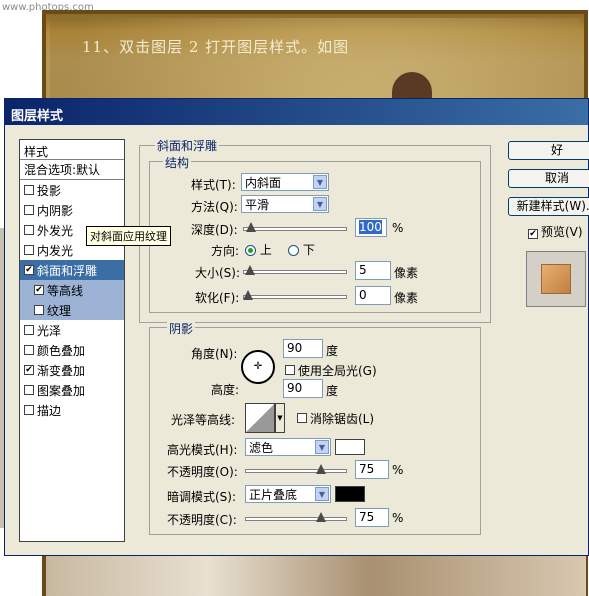 This screenshot has height=596, width=589. I want to click on technique-value: 平滑, so click(257, 204).